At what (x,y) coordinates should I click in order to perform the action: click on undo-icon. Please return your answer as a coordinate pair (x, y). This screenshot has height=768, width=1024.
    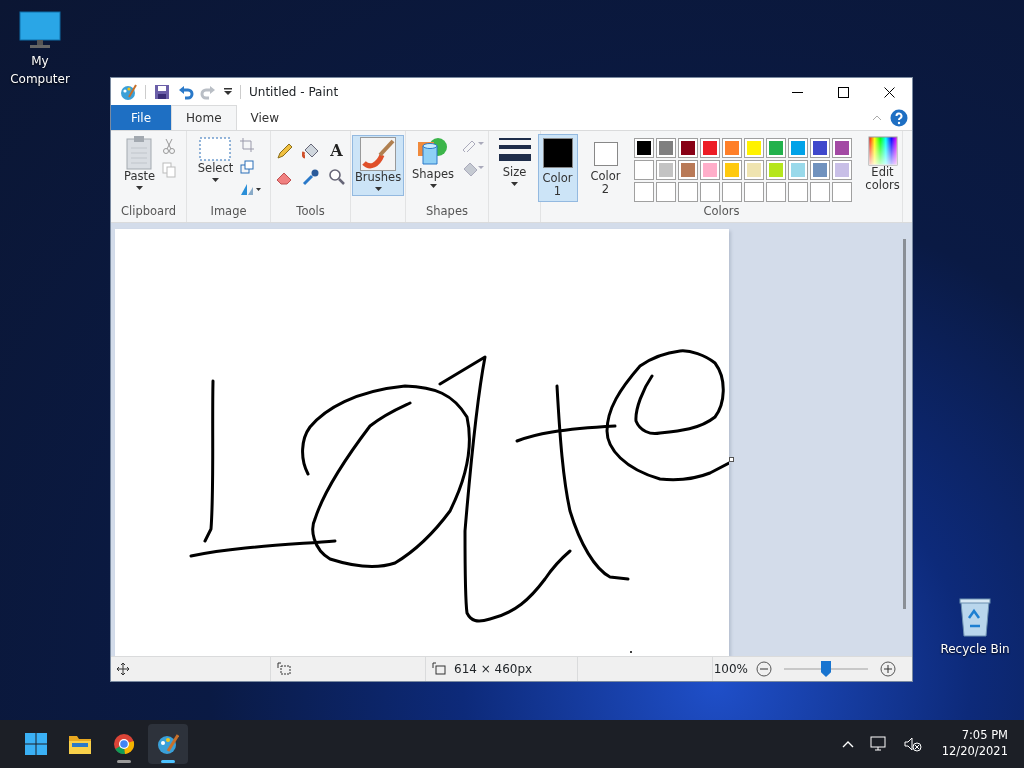
    Looking at the image, I should click on (186, 92).